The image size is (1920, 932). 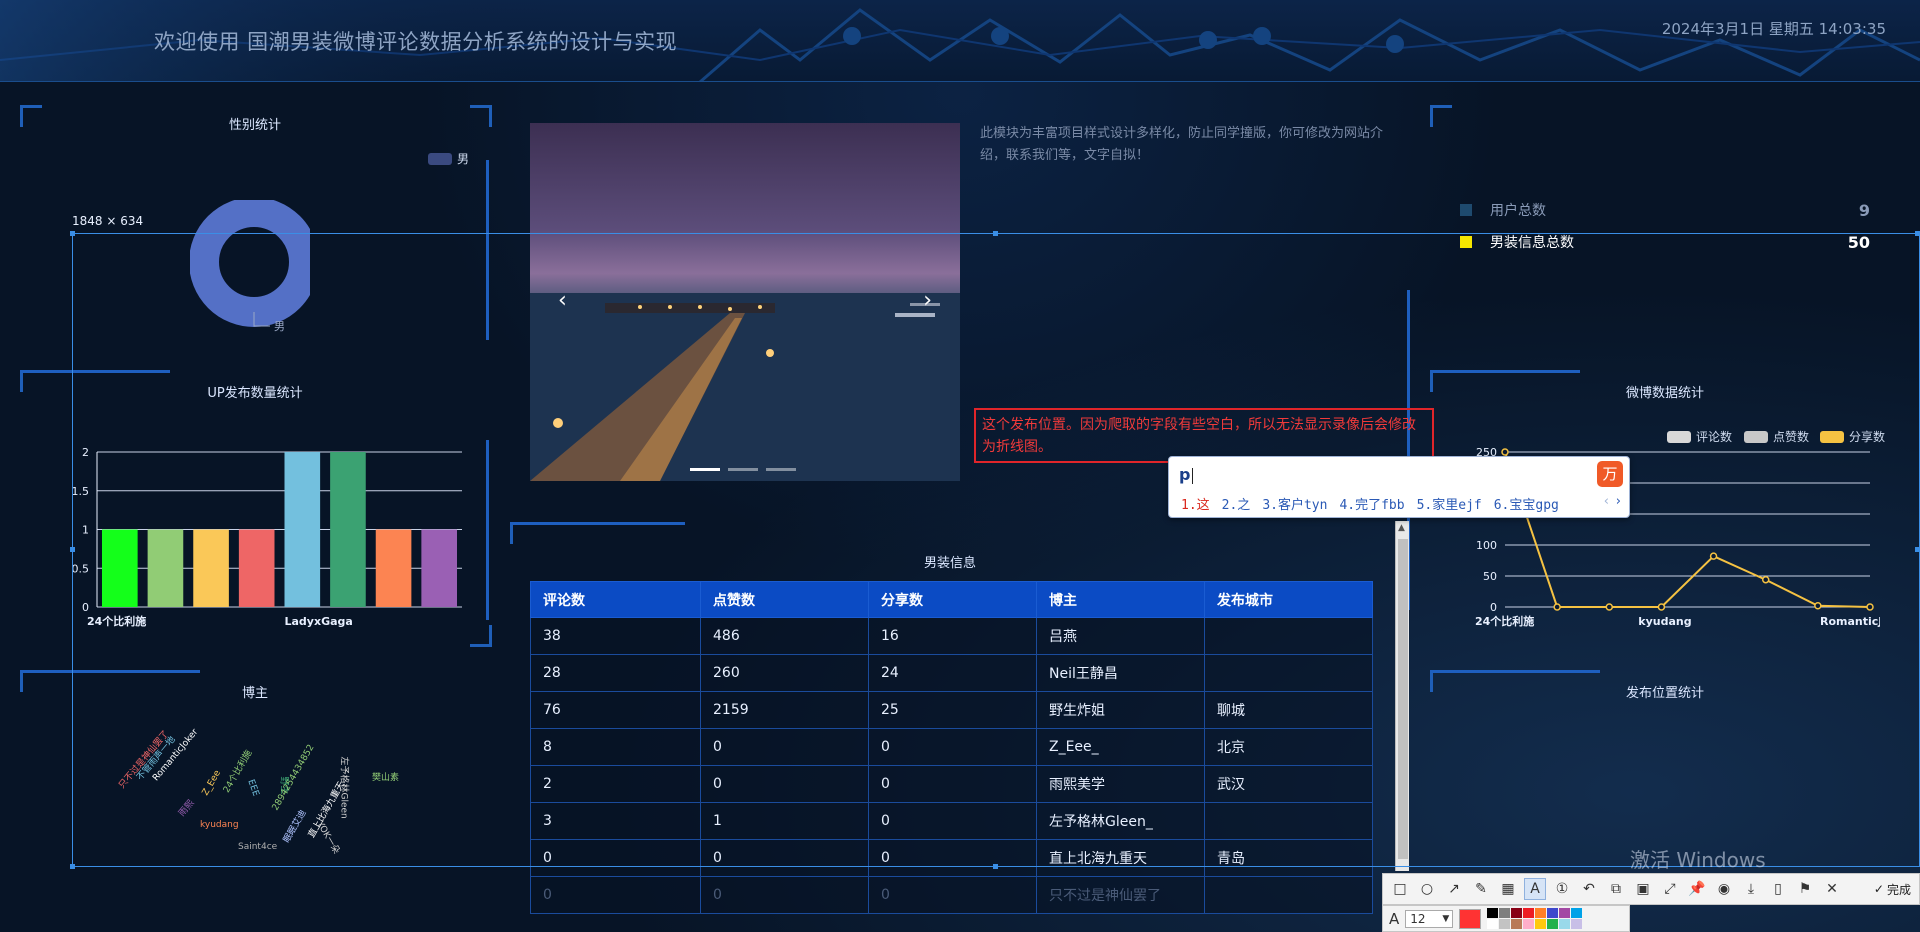 I want to click on save-icon: ▯, so click(x=1778, y=889).